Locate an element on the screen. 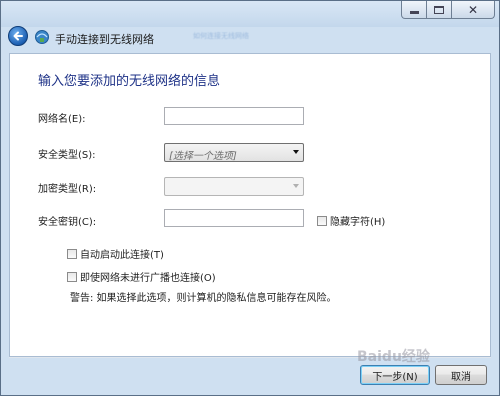  close-icon: ✕ is located at coordinates (473, 9).